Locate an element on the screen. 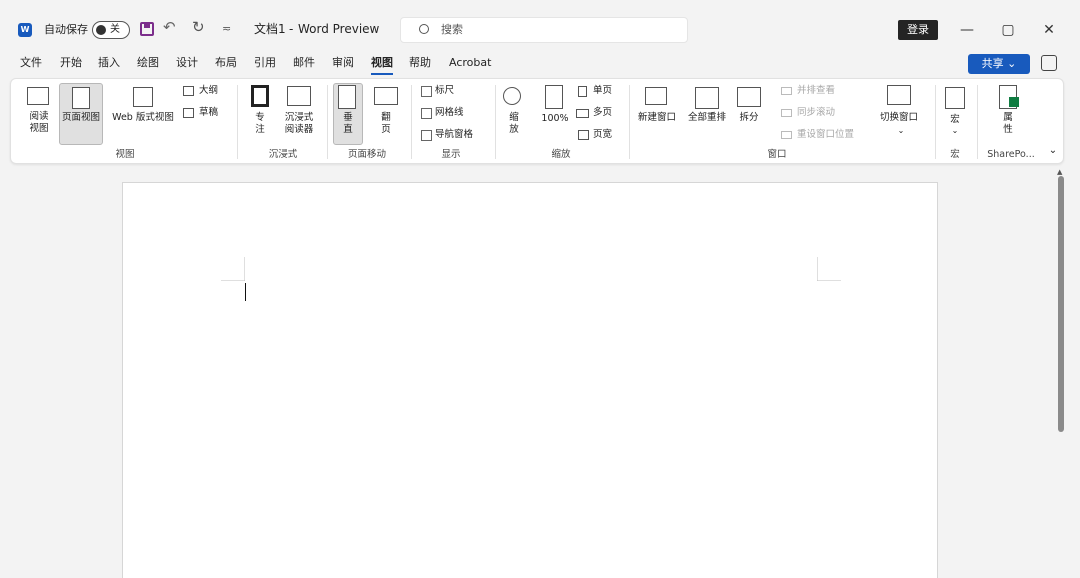  zoom-button: 缩 放 is located at coordinates (514, 124).